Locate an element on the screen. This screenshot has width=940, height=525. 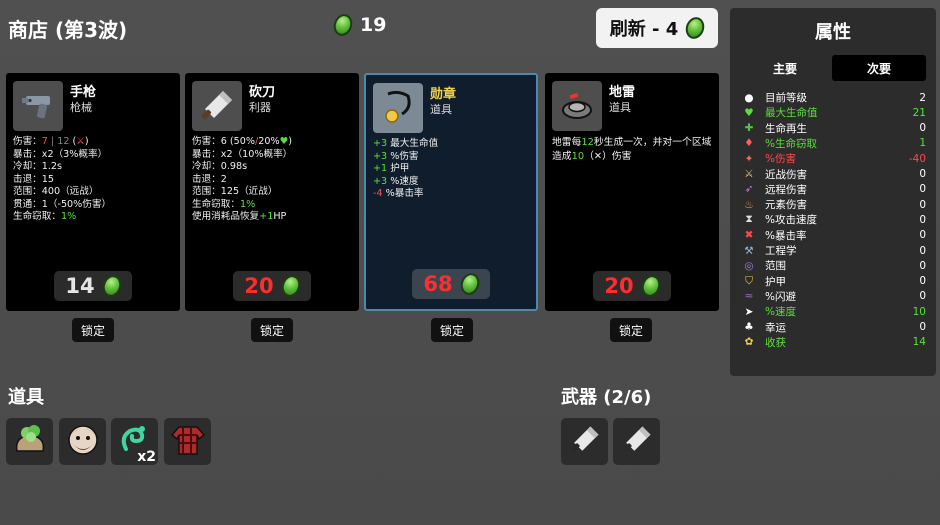
stat-name: 范围 is located at coordinates (775, 266).